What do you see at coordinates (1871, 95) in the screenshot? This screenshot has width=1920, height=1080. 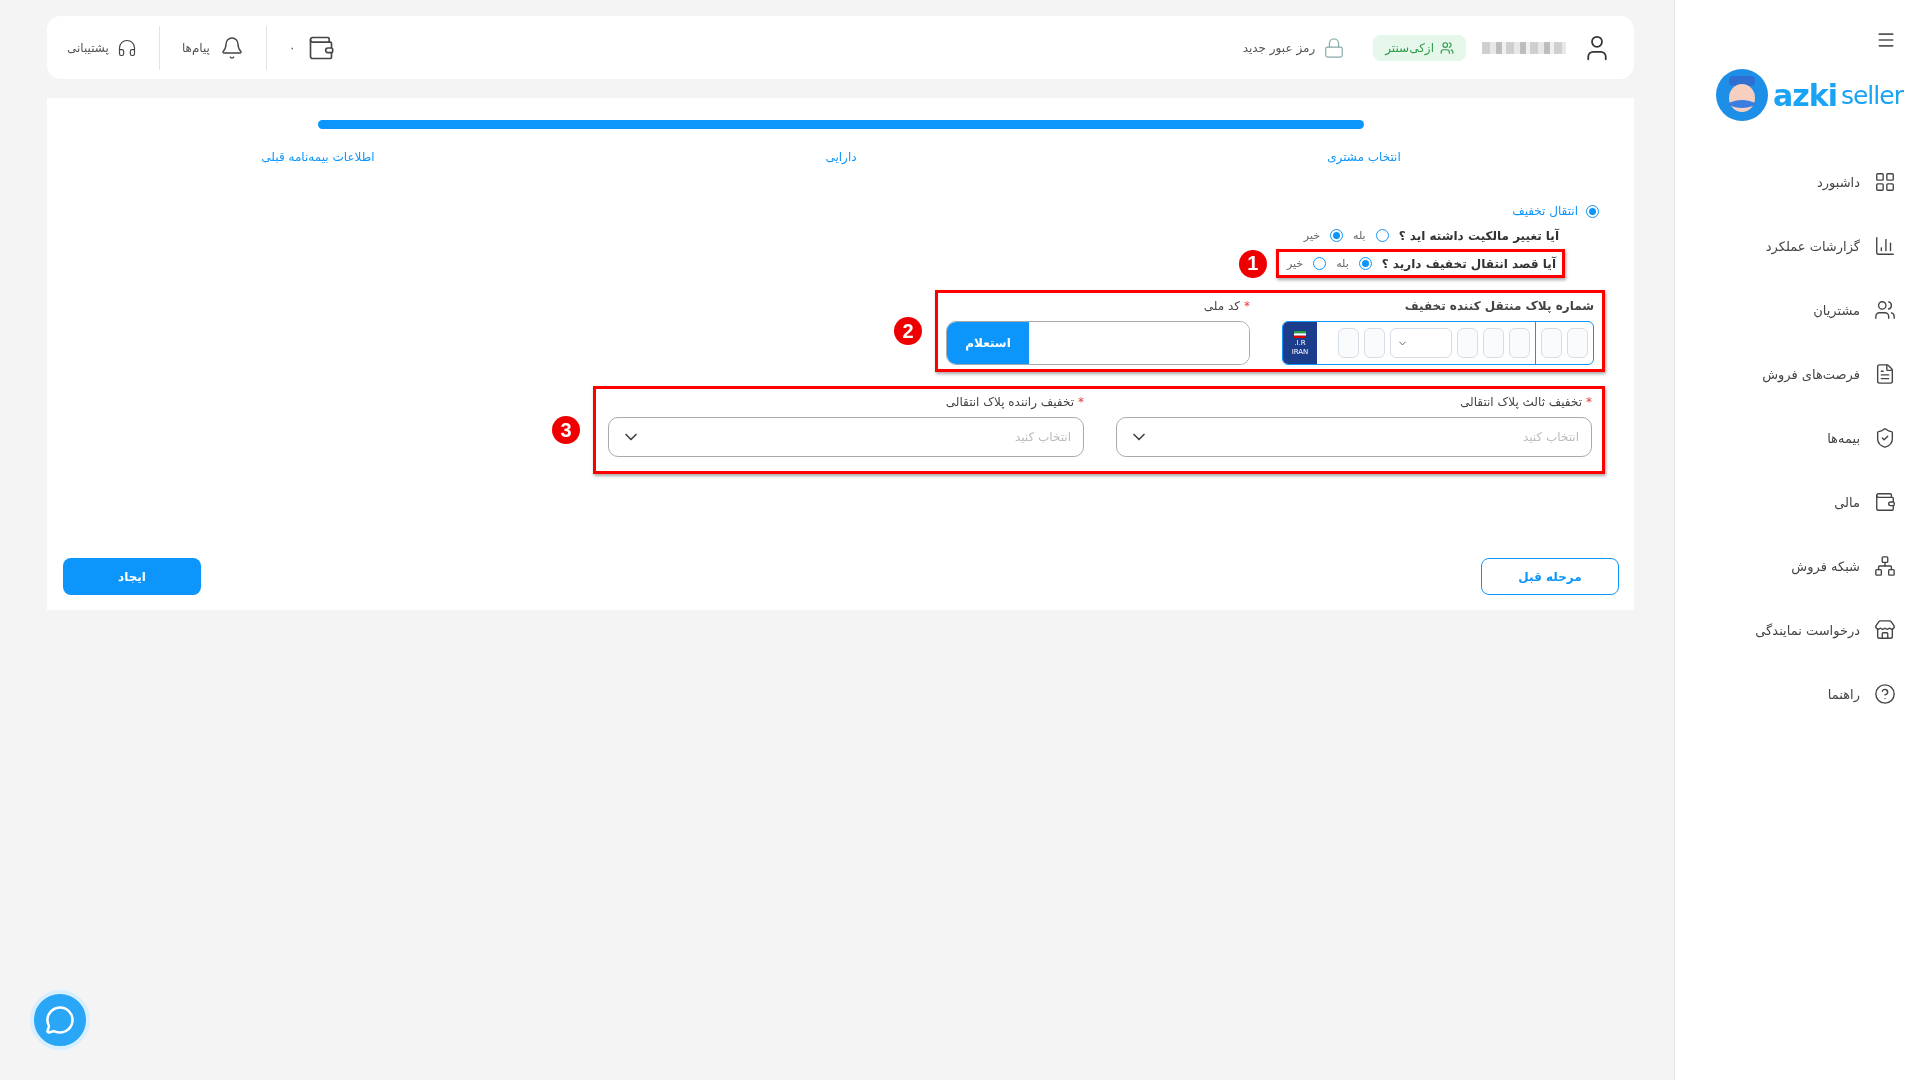 I see `logo-text: seller` at bounding box center [1871, 95].